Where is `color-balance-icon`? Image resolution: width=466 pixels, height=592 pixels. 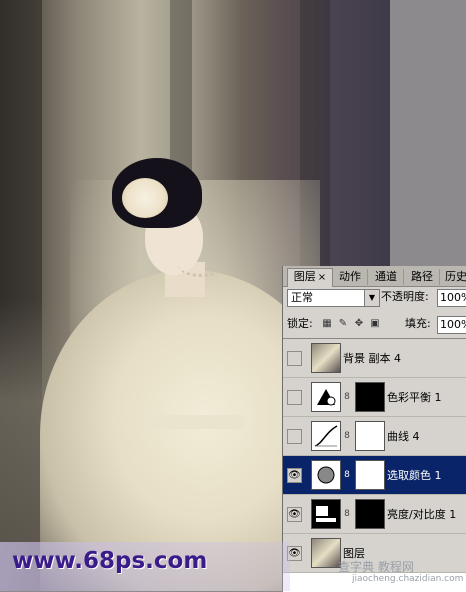
color-balance-icon is located at coordinates (326, 397).